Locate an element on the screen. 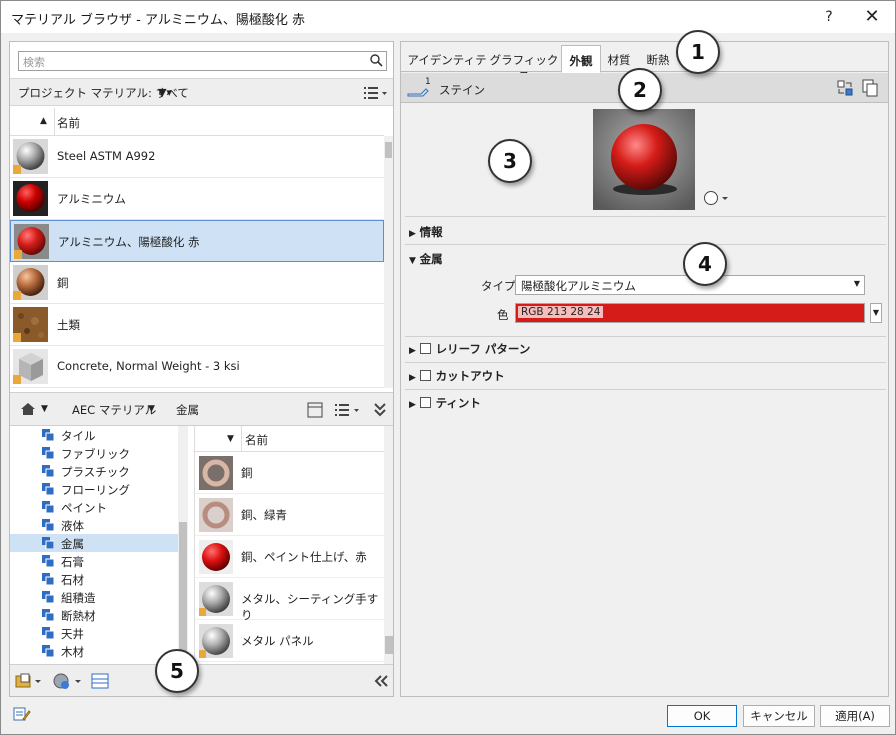 This screenshot has height=735, width=896. tree-item: 液体 is located at coordinates (94, 525).